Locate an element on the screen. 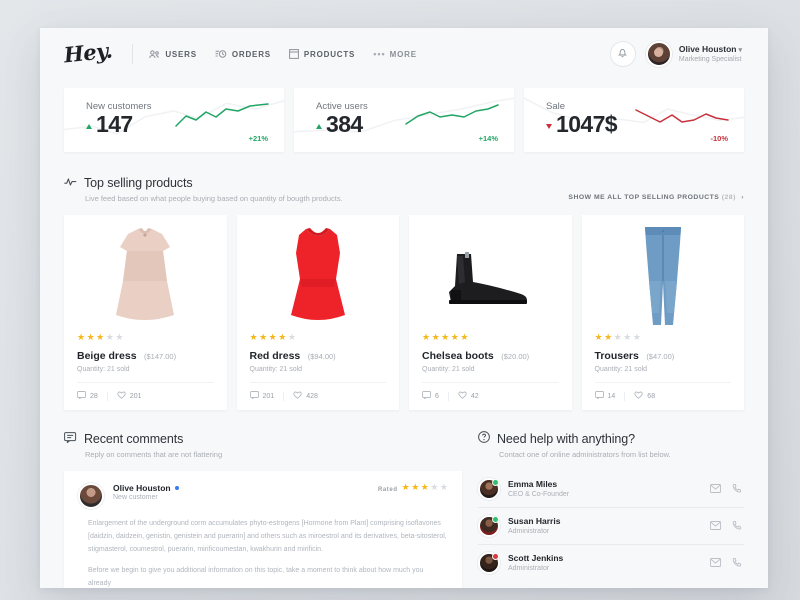 The width and height of the screenshot is (800, 600). admin-text: Emma Miles CEO & Co-Founder is located at coordinates (538, 489).